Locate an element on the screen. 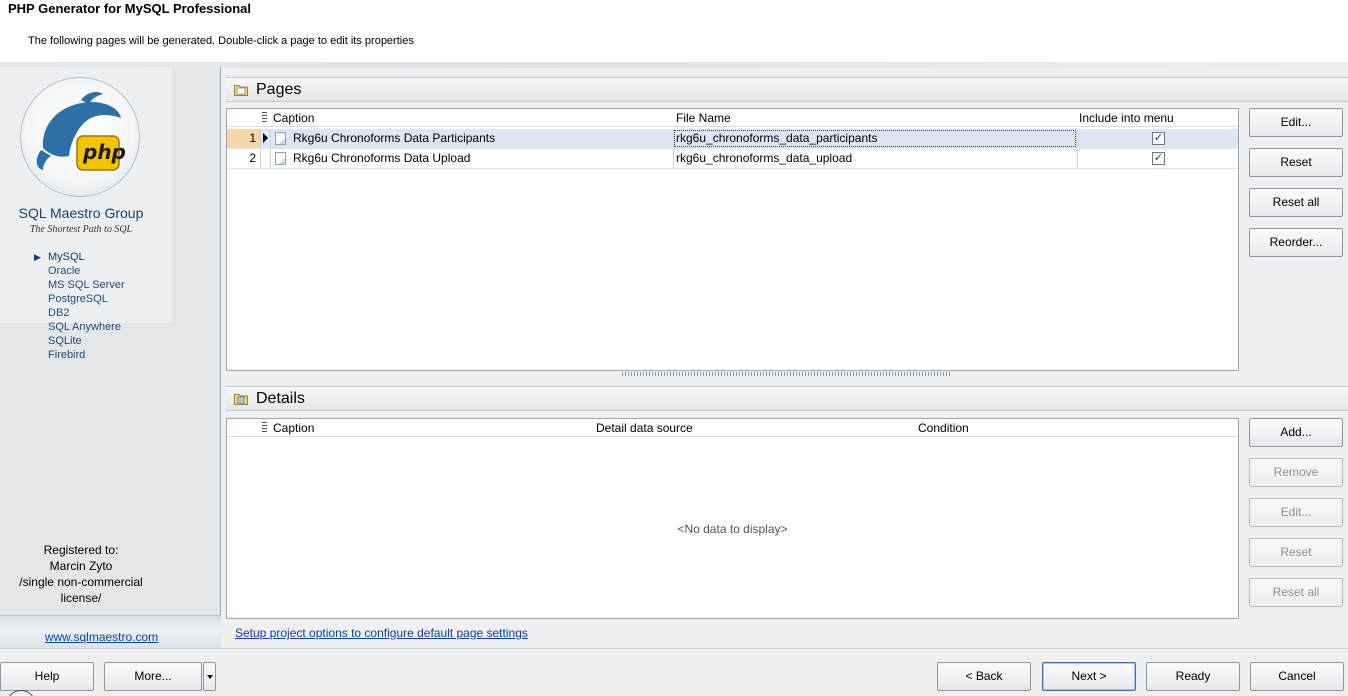  database-item-label: PostgreSQL is located at coordinates (78, 299).